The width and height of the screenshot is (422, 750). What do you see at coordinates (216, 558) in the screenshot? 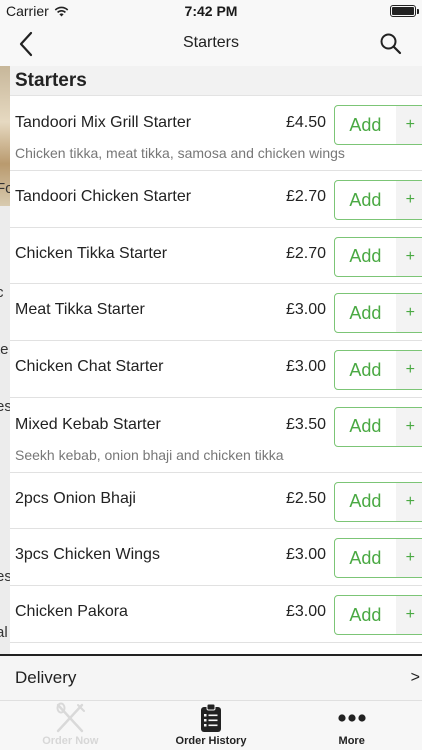
I see `menu-item-row: 3pcs Chicken Wings £3.00 Add +` at bounding box center [216, 558].